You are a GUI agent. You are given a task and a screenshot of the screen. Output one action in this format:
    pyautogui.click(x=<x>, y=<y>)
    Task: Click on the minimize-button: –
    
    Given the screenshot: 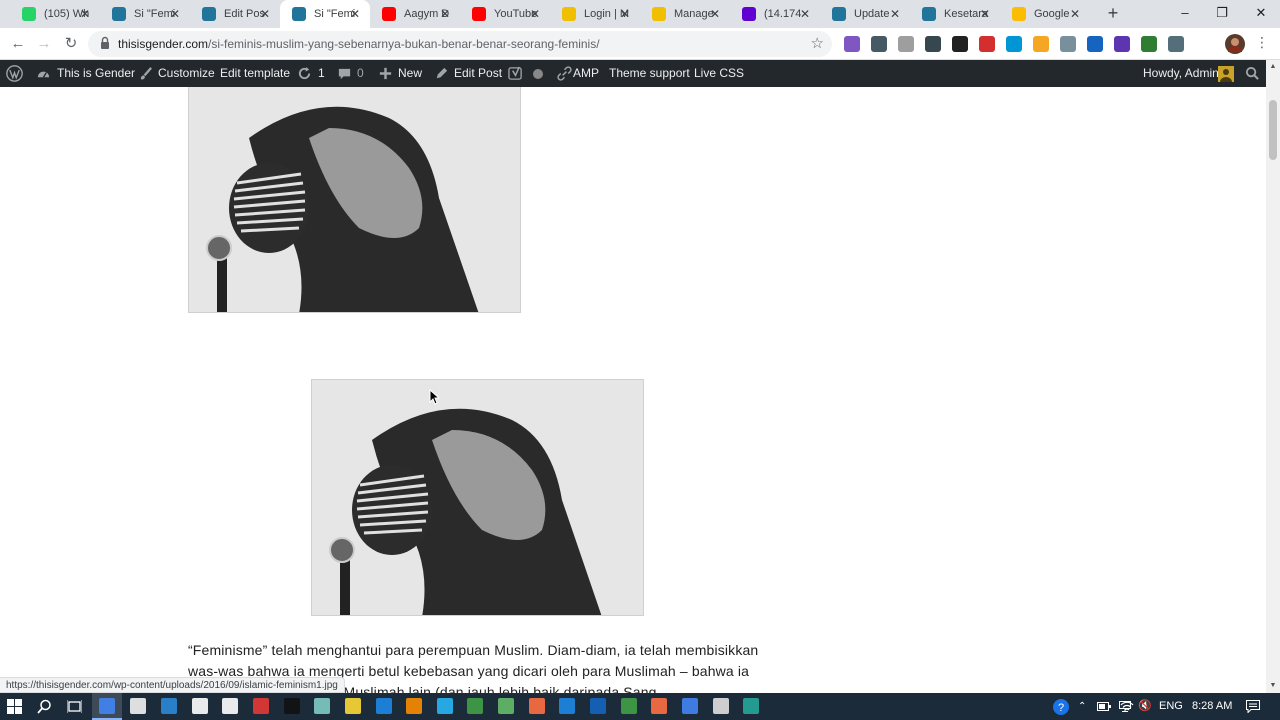 What is the action you would take?
    pyautogui.click(x=1185, y=14)
    